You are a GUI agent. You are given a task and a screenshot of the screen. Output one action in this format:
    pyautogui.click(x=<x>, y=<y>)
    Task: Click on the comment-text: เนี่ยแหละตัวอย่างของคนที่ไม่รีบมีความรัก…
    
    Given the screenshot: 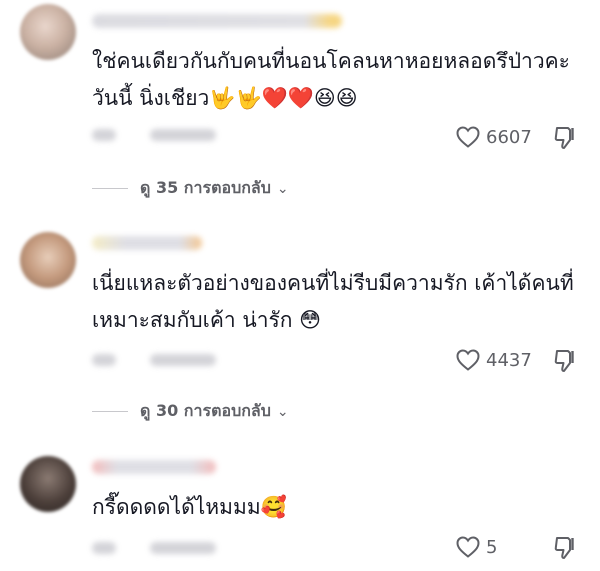 What is the action you would take?
    pyautogui.click(x=333, y=301)
    